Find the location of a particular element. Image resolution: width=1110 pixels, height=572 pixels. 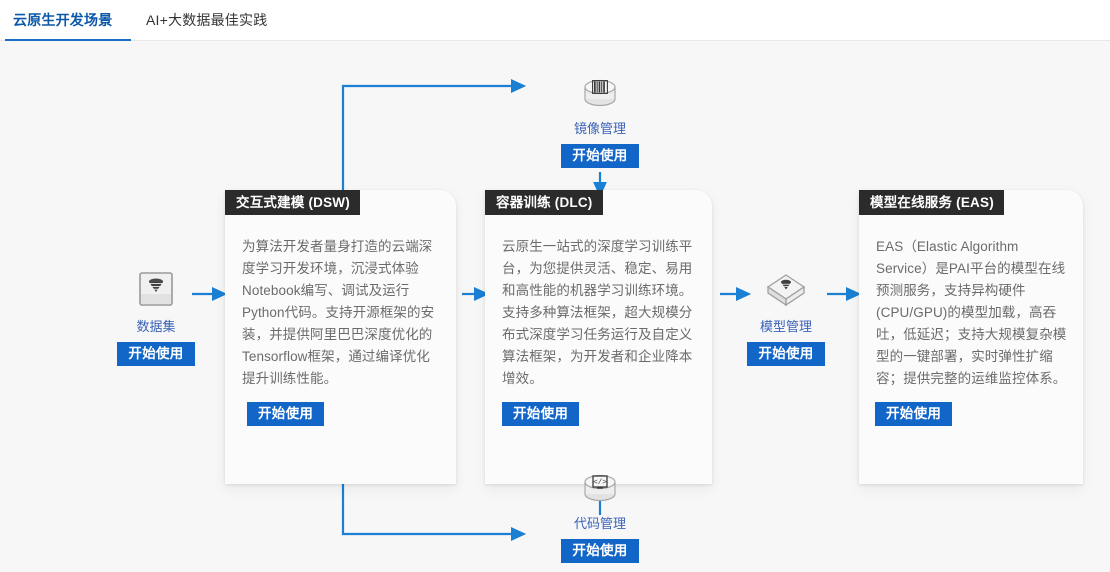

node-image-management: 镜像管理 开始使用 is located at coordinates (600, 119).